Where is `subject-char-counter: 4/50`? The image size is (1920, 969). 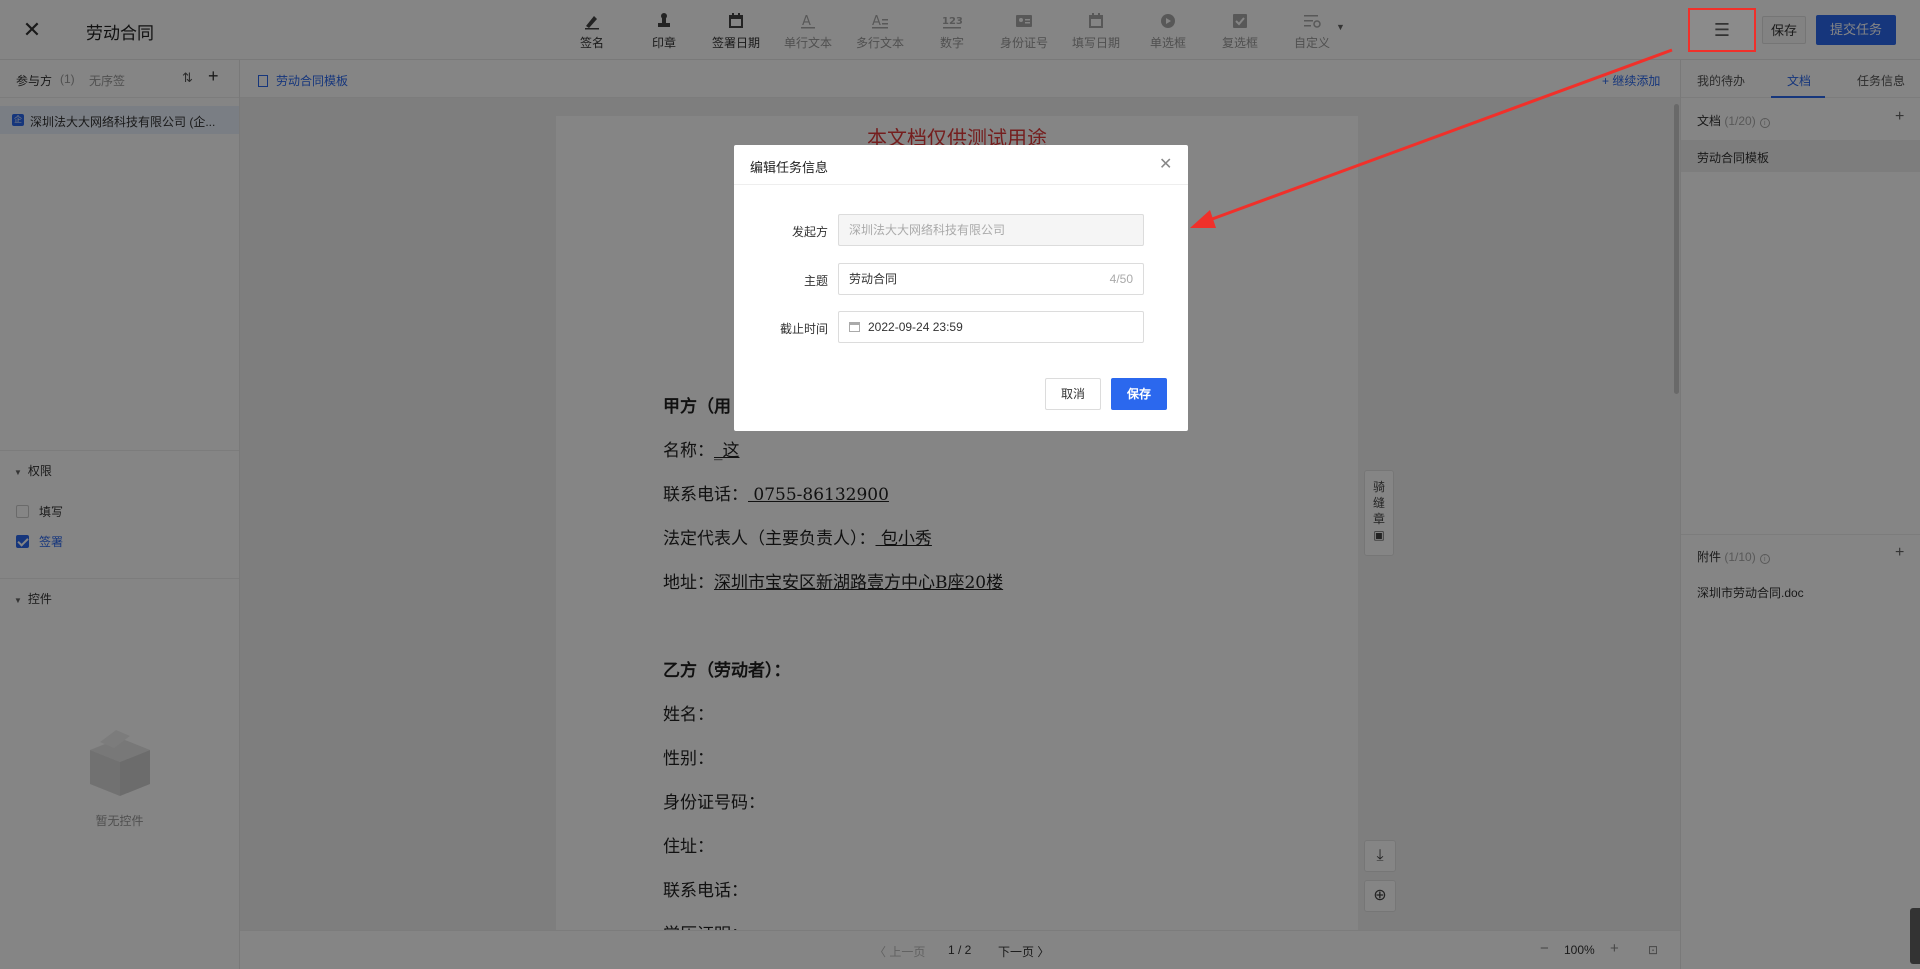 subject-char-counter: 4/50 is located at coordinates (1121, 279).